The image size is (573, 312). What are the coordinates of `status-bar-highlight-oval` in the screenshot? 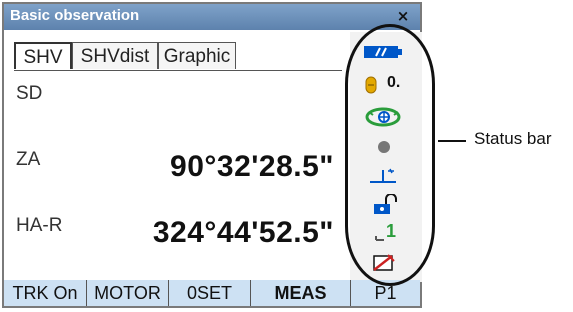 It's located at (390, 155).